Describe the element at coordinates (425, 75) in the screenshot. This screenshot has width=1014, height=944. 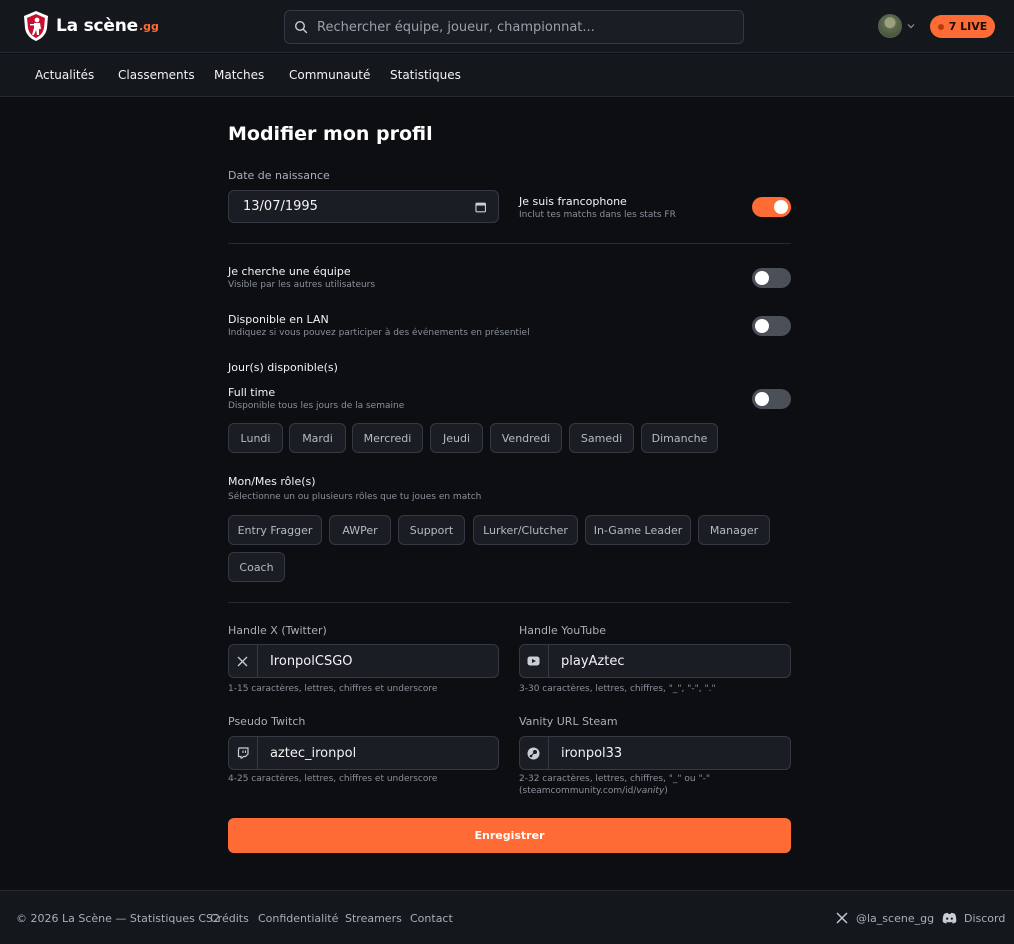
I see `nav-statistiques: Statistiques` at that location.